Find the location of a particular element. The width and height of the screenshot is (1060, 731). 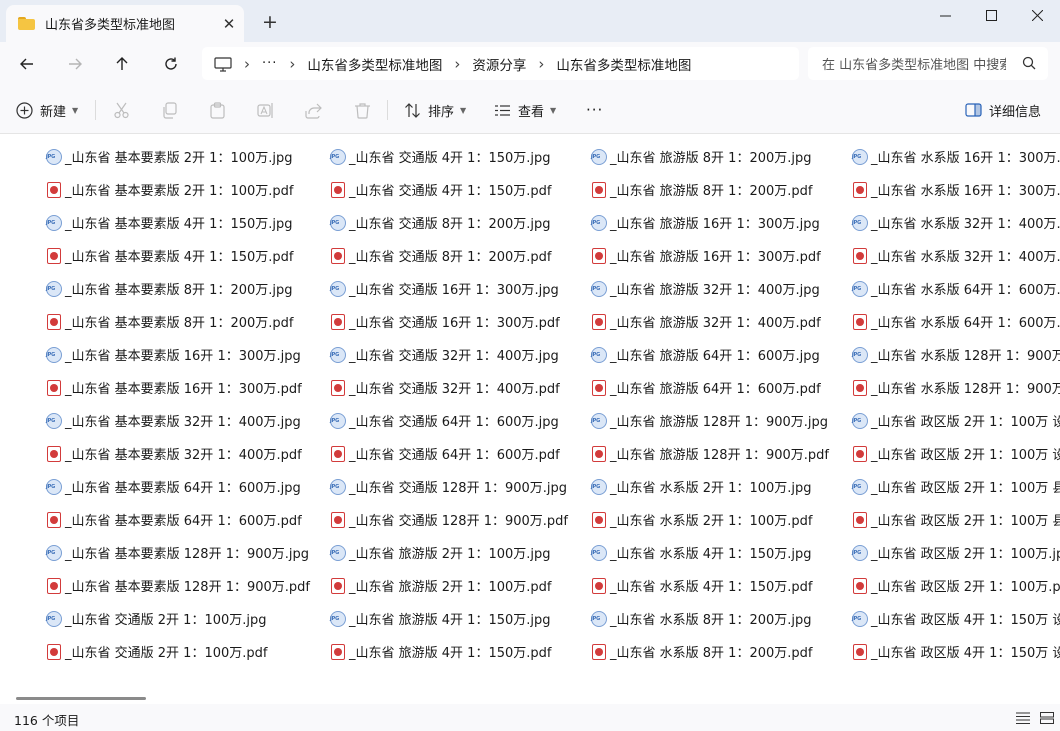

delete-button is located at coordinates (362, 110).